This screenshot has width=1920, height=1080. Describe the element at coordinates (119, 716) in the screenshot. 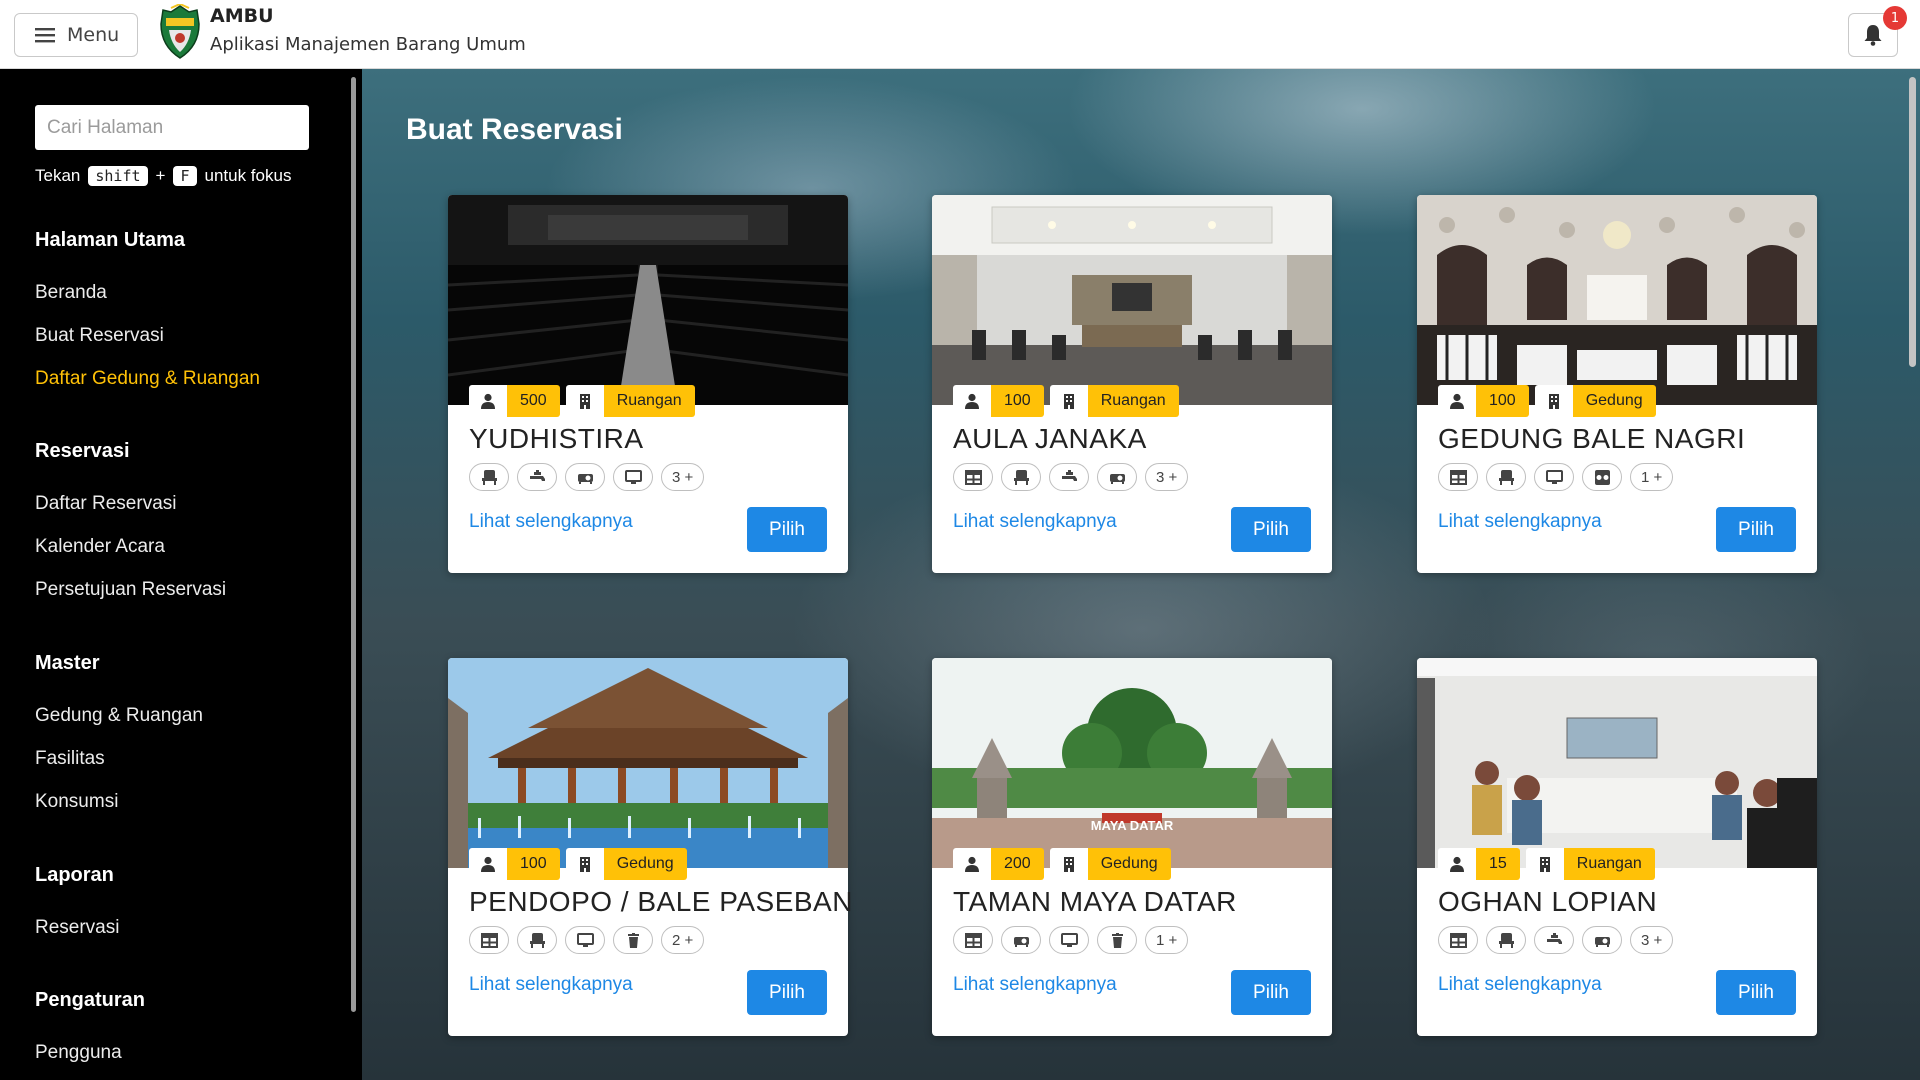

I see `sidebar-item-master-gedung-ruangan: Gedung & Ruangan` at that location.